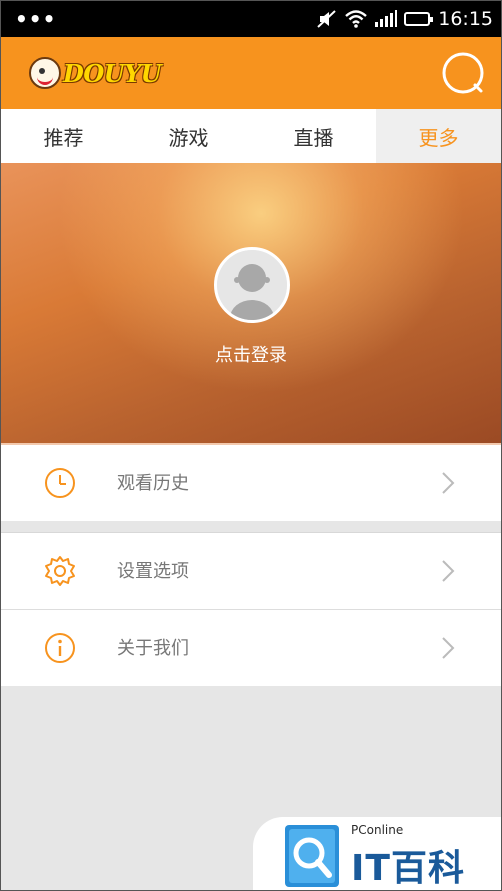 The width and height of the screenshot is (502, 891). Describe the element at coordinates (386, 18) in the screenshot. I see `signal-icon` at that location.